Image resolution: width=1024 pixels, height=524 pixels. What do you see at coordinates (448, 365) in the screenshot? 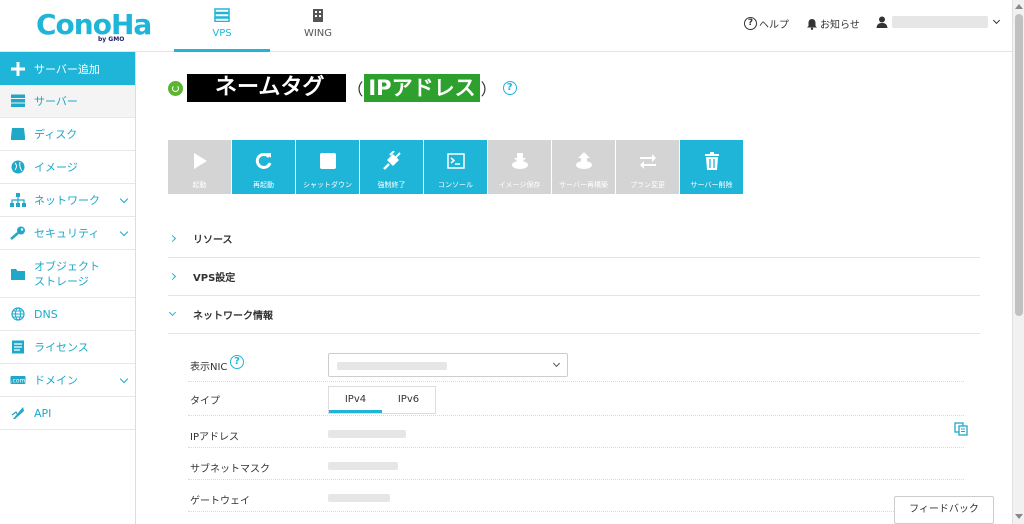
I see `nic-select` at bounding box center [448, 365].